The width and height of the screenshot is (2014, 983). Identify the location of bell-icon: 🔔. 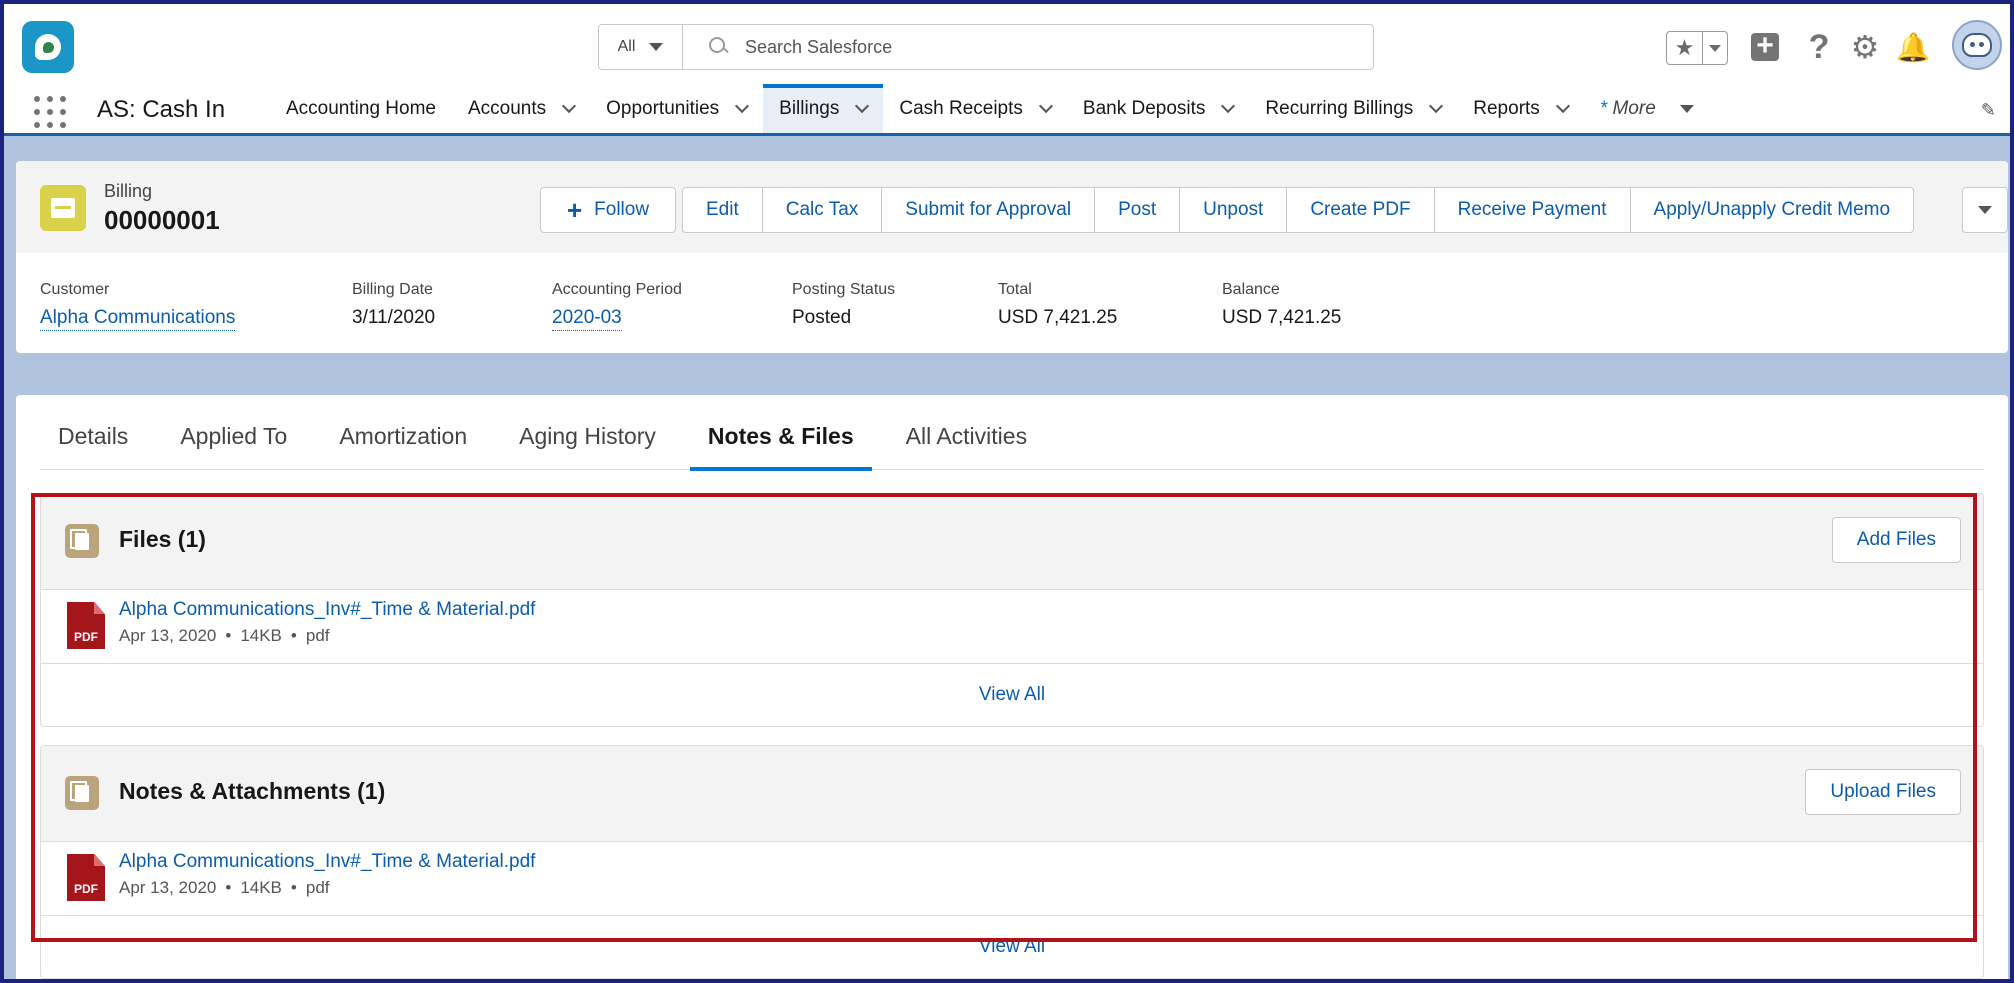
(1913, 47).